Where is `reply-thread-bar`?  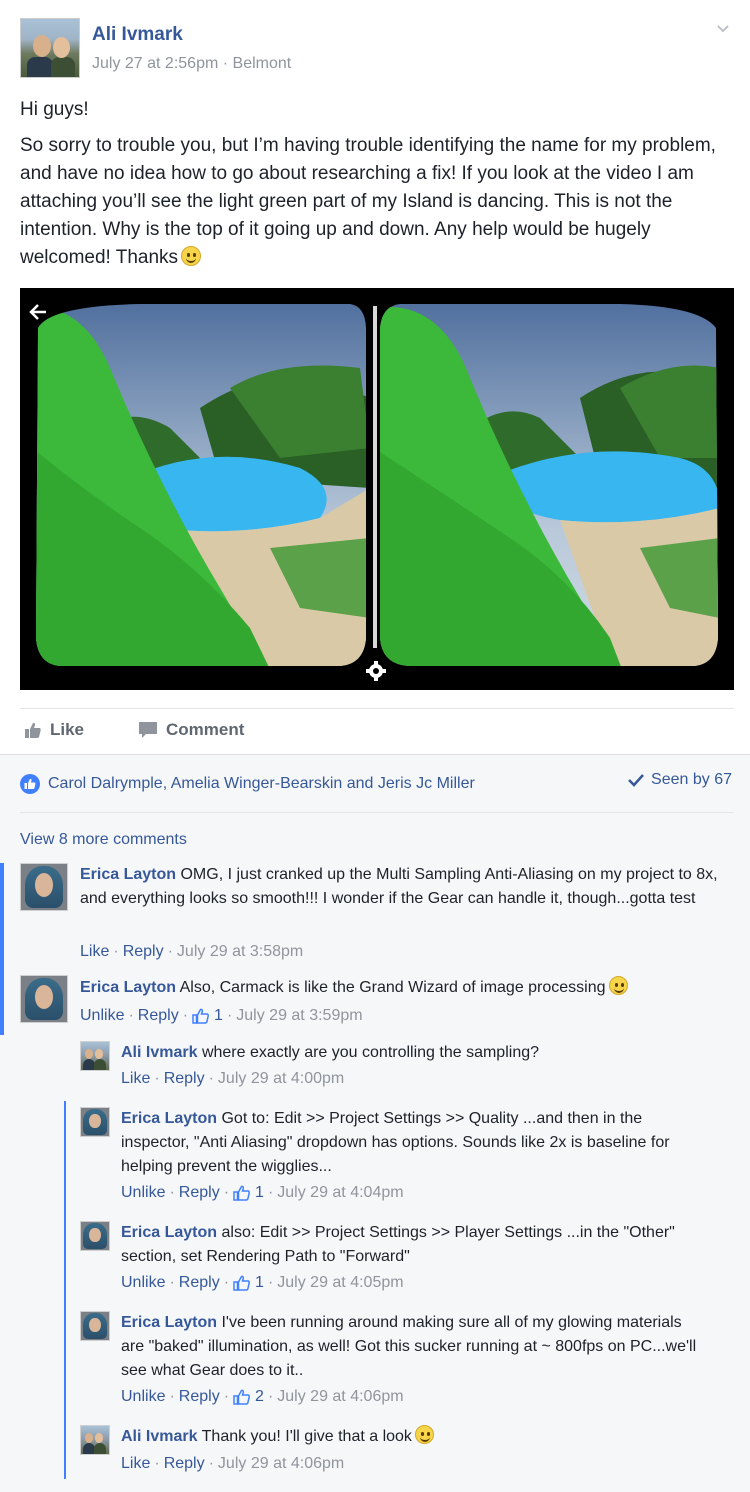 reply-thread-bar is located at coordinates (65, 1290).